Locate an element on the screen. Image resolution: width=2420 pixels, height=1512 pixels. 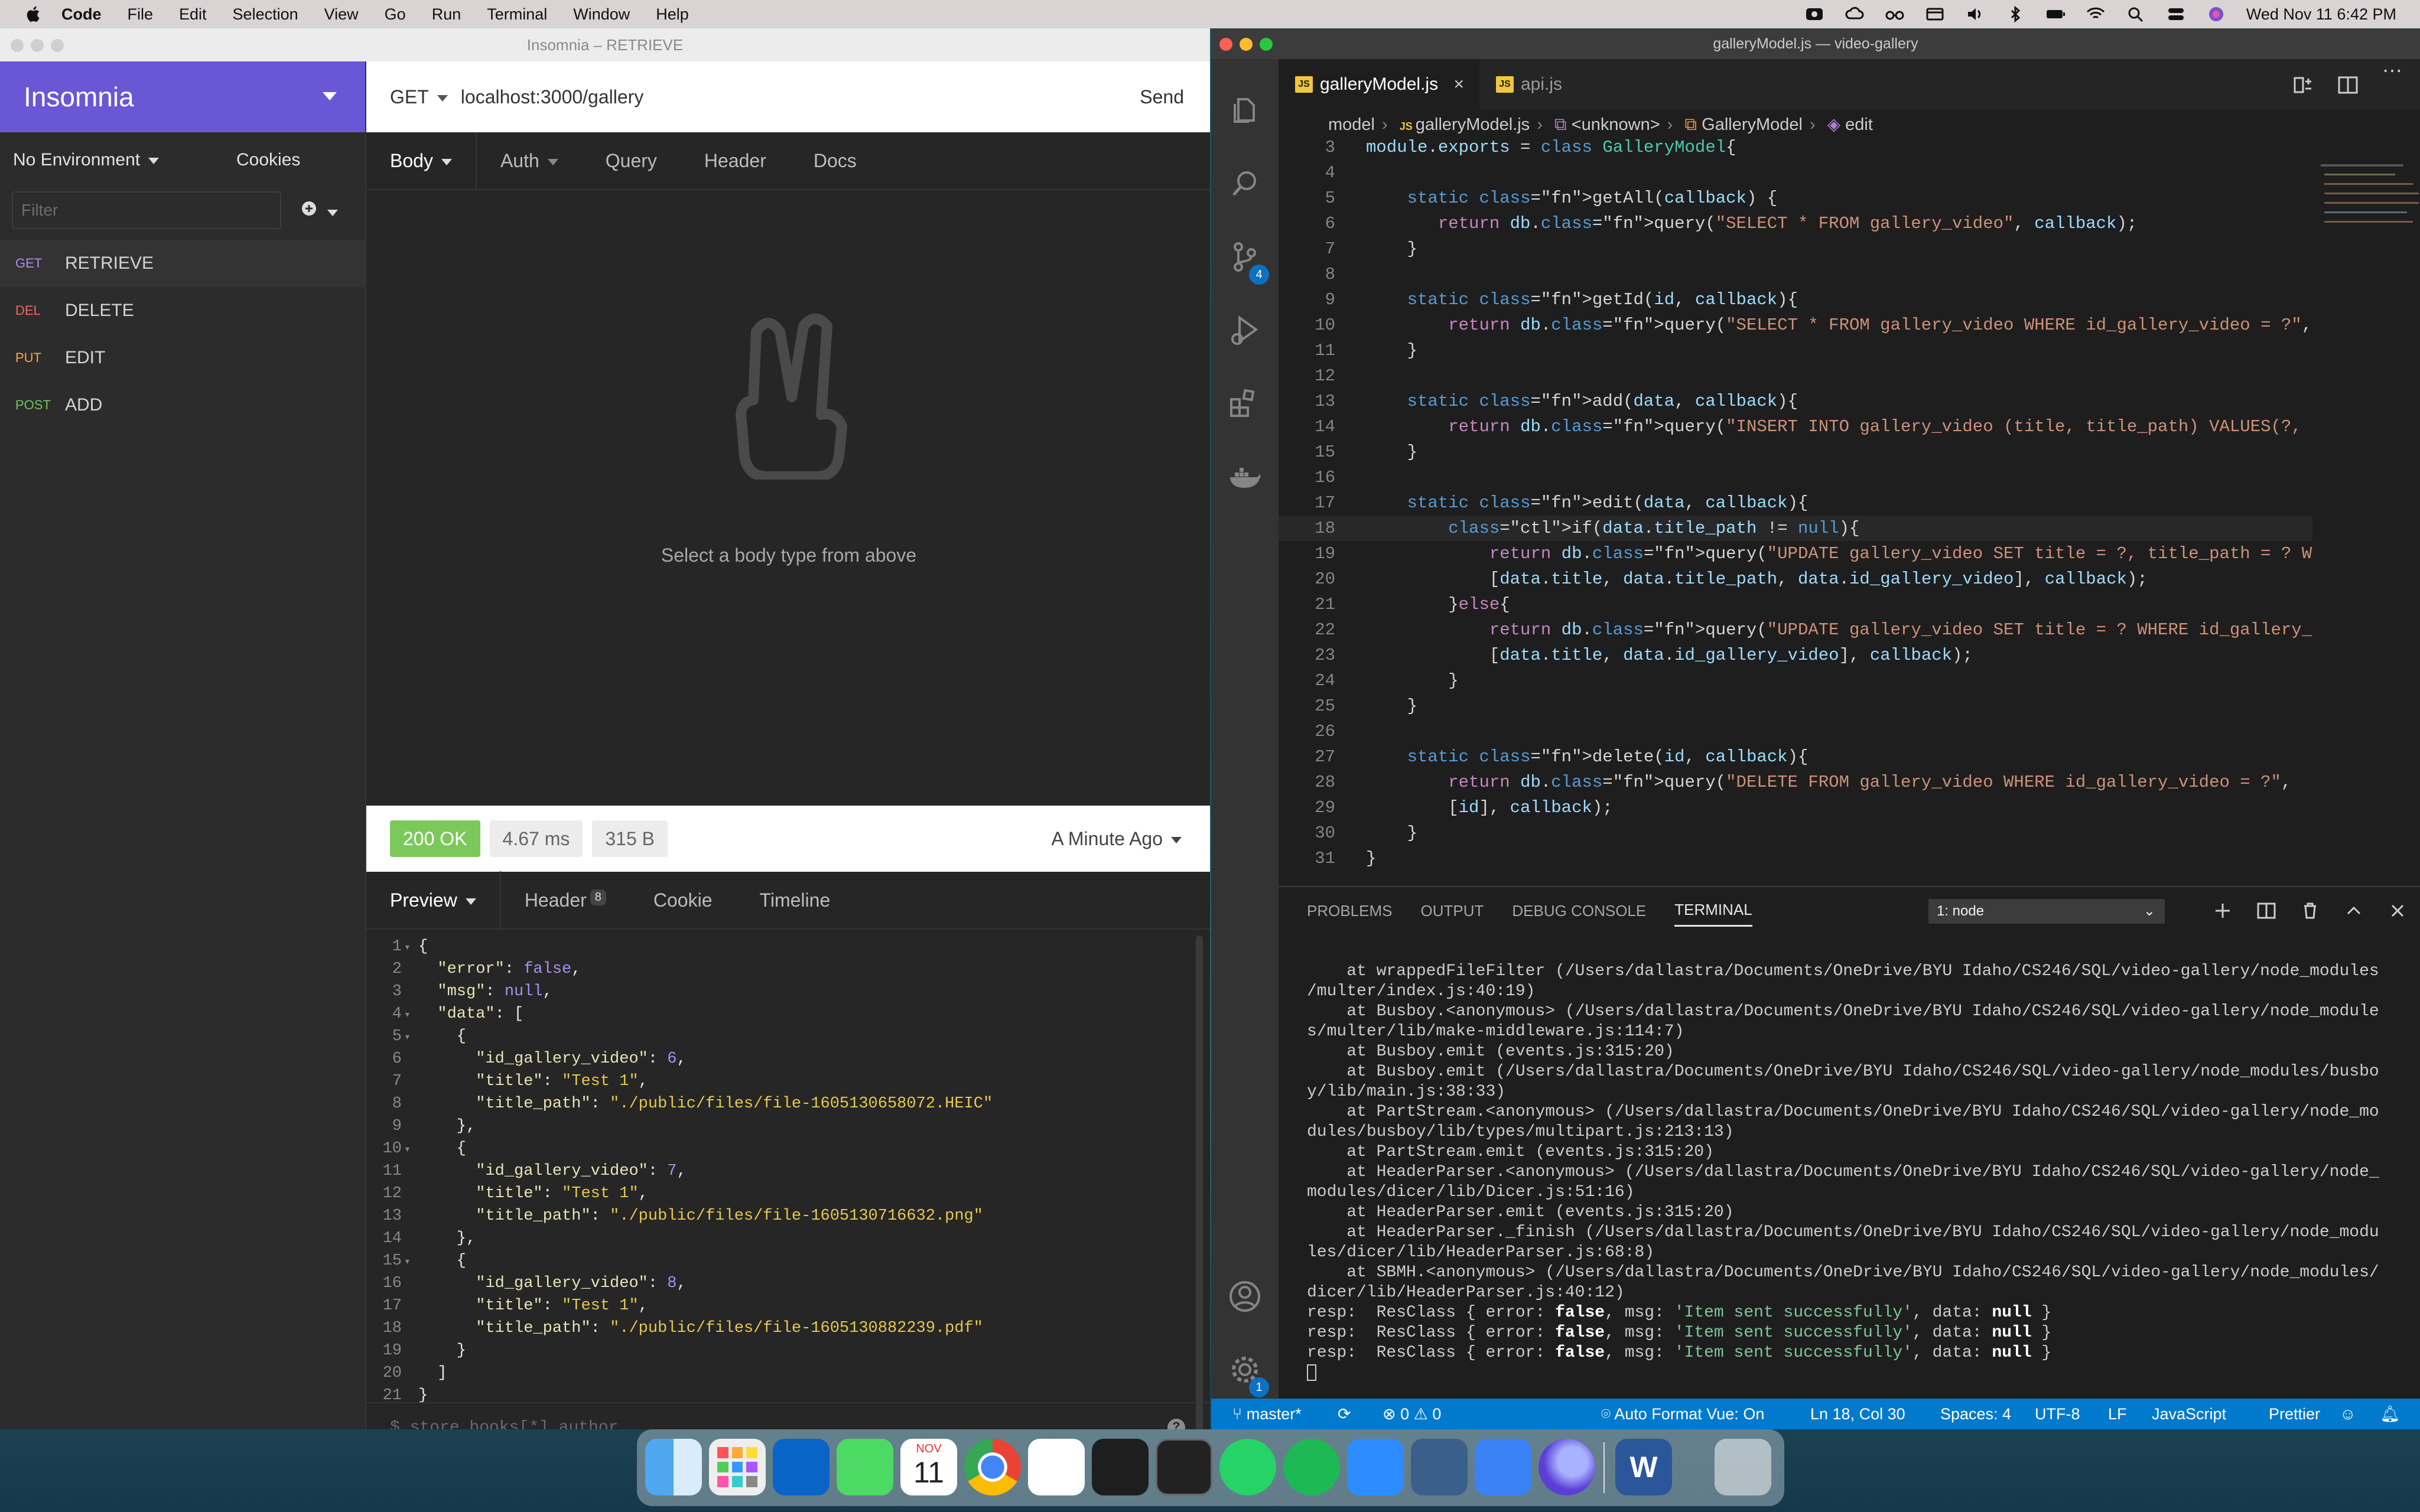
send-button: Send is located at coordinates (1162, 97).